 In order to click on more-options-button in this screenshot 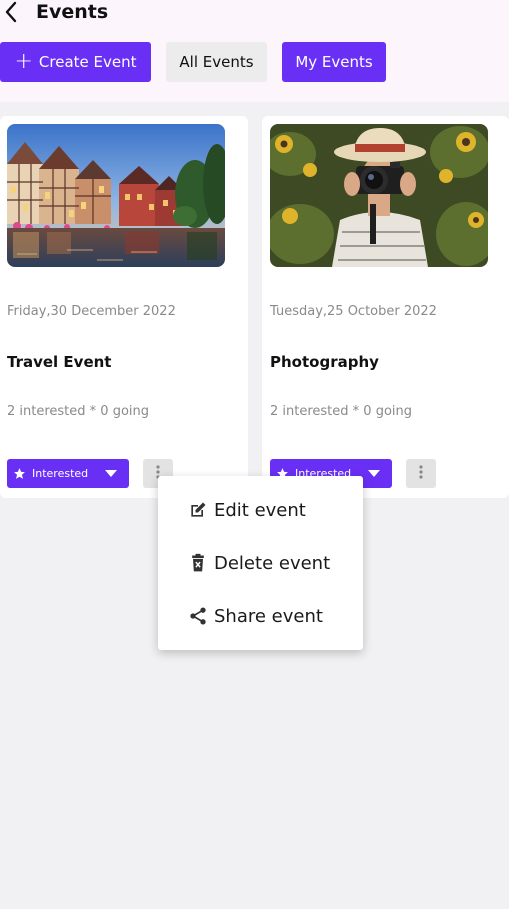, I will do `click(421, 473)`.